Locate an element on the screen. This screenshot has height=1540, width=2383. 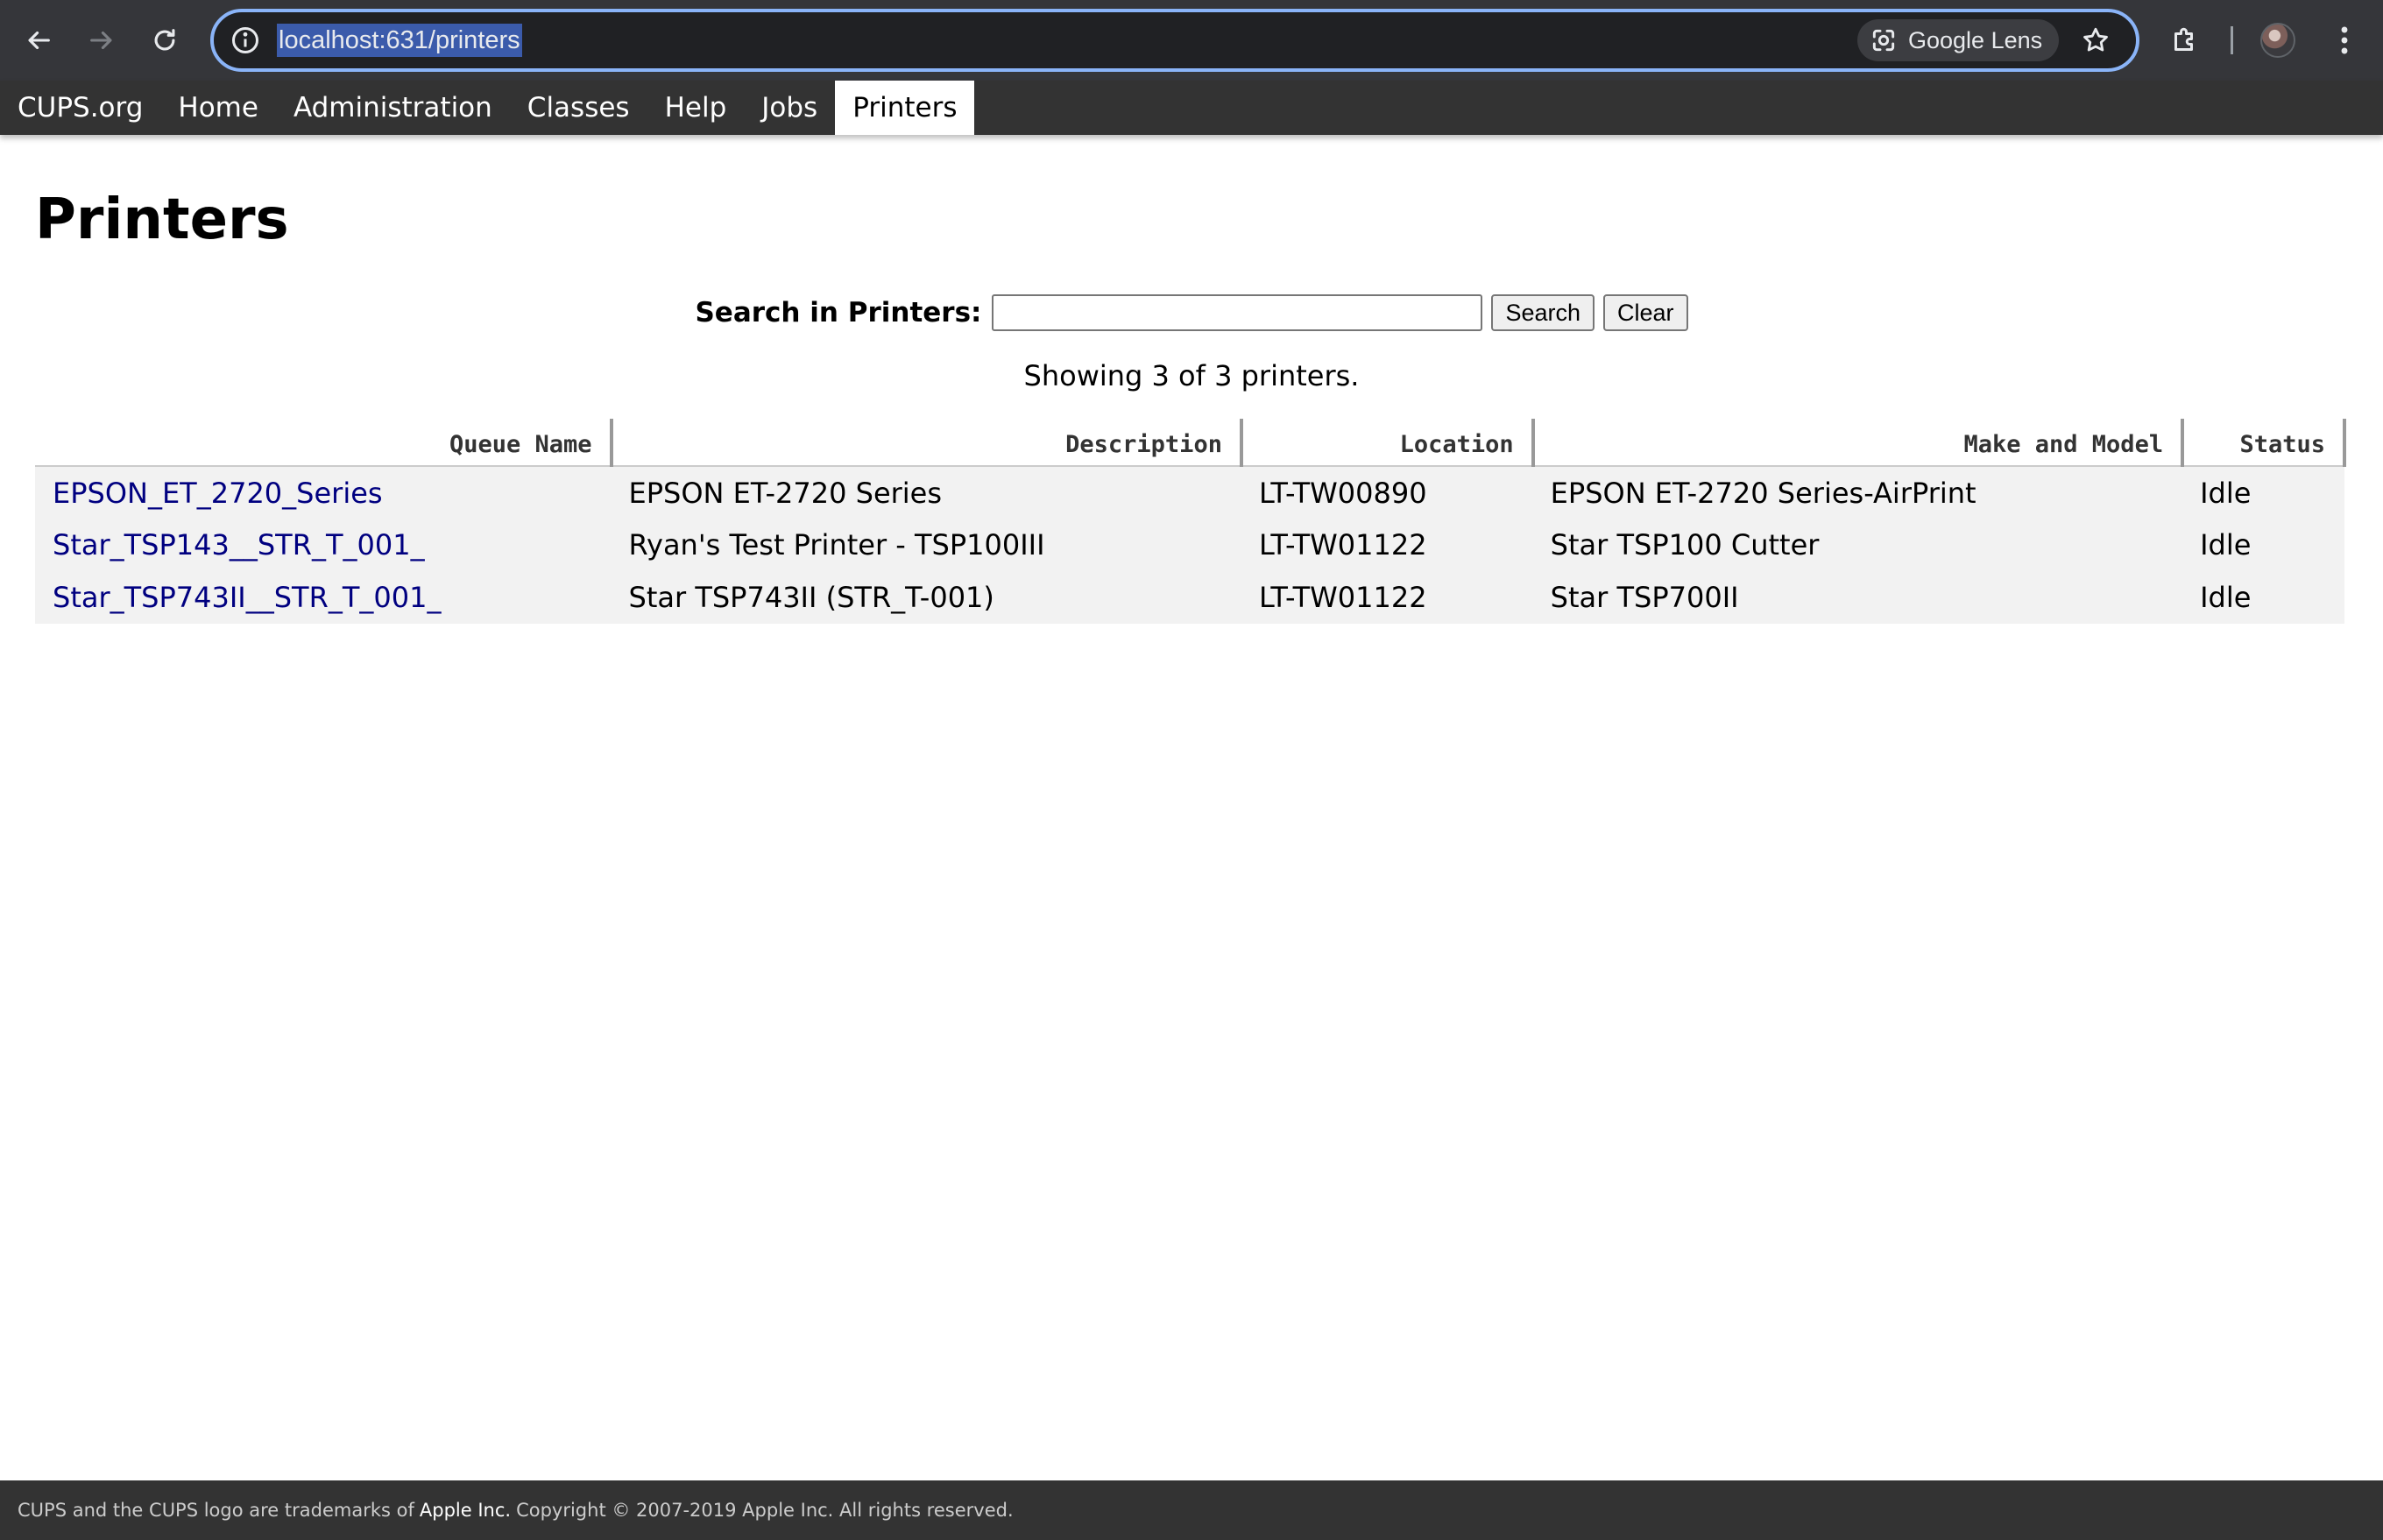
description-cell: Ryan's Test Printer - TSP100III is located at coordinates (926, 545).